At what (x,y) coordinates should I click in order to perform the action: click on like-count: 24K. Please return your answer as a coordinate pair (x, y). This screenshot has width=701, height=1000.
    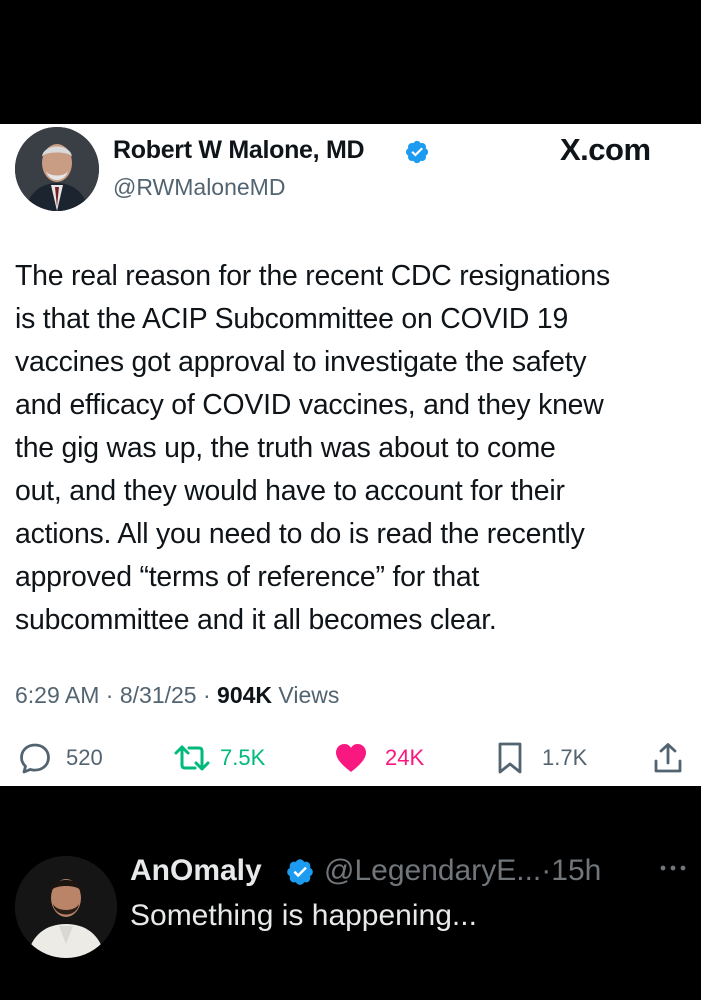
    Looking at the image, I should click on (405, 757).